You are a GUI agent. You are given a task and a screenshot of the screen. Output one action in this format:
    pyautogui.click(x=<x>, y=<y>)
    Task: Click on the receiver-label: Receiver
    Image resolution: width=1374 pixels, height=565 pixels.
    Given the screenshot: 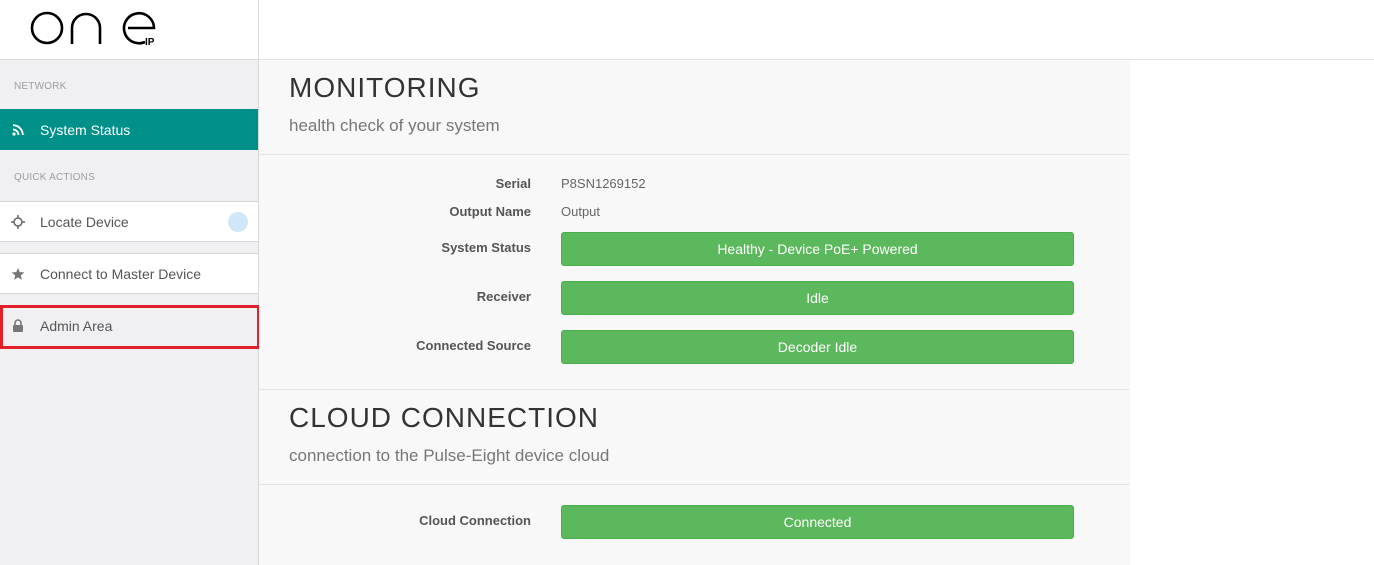 What is the action you would take?
    pyautogui.click(x=503, y=296)
    